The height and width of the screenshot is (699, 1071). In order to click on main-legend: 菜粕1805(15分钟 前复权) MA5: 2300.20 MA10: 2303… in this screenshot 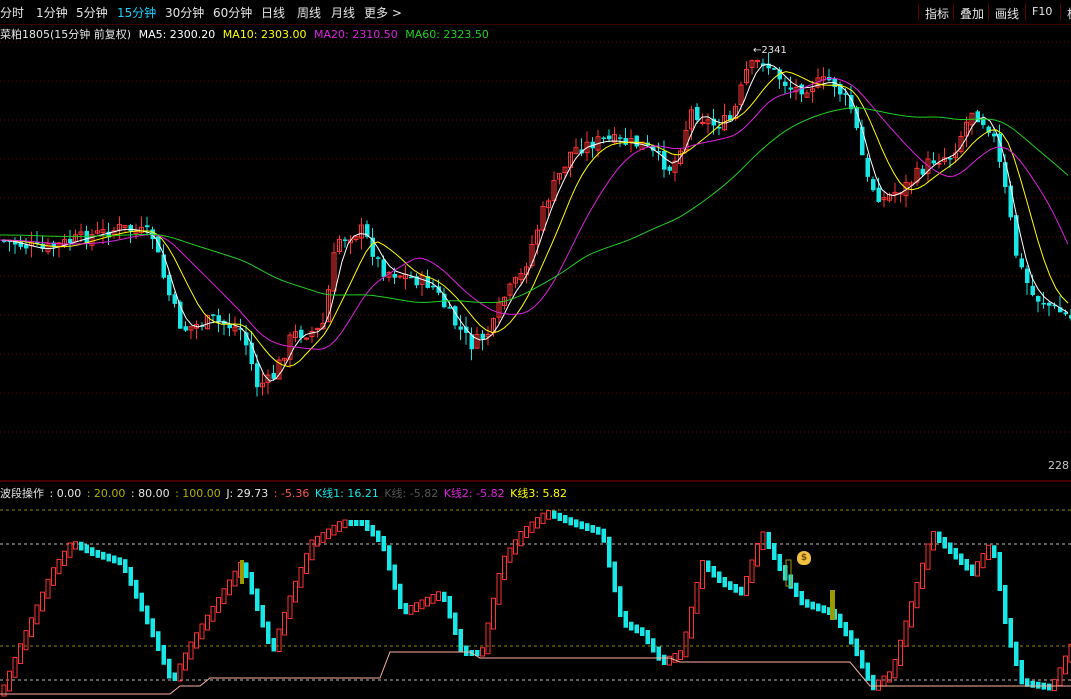, I will do `click(246, 34)`.